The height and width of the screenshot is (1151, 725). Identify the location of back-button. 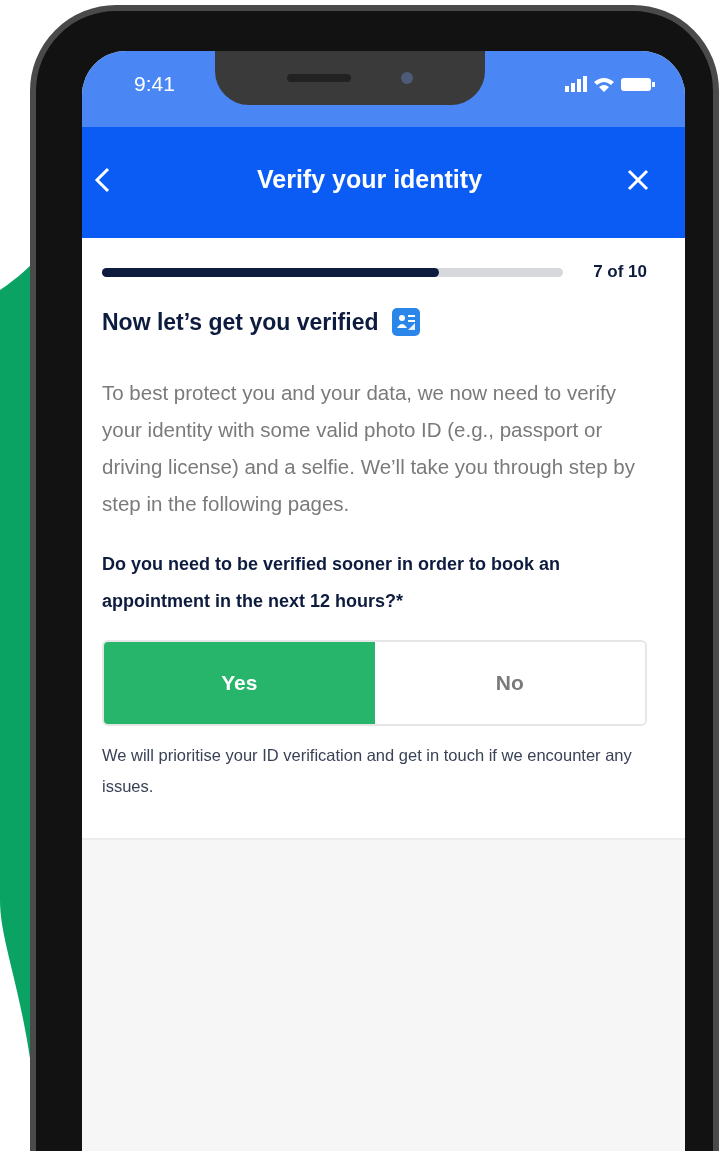
(102, 179).